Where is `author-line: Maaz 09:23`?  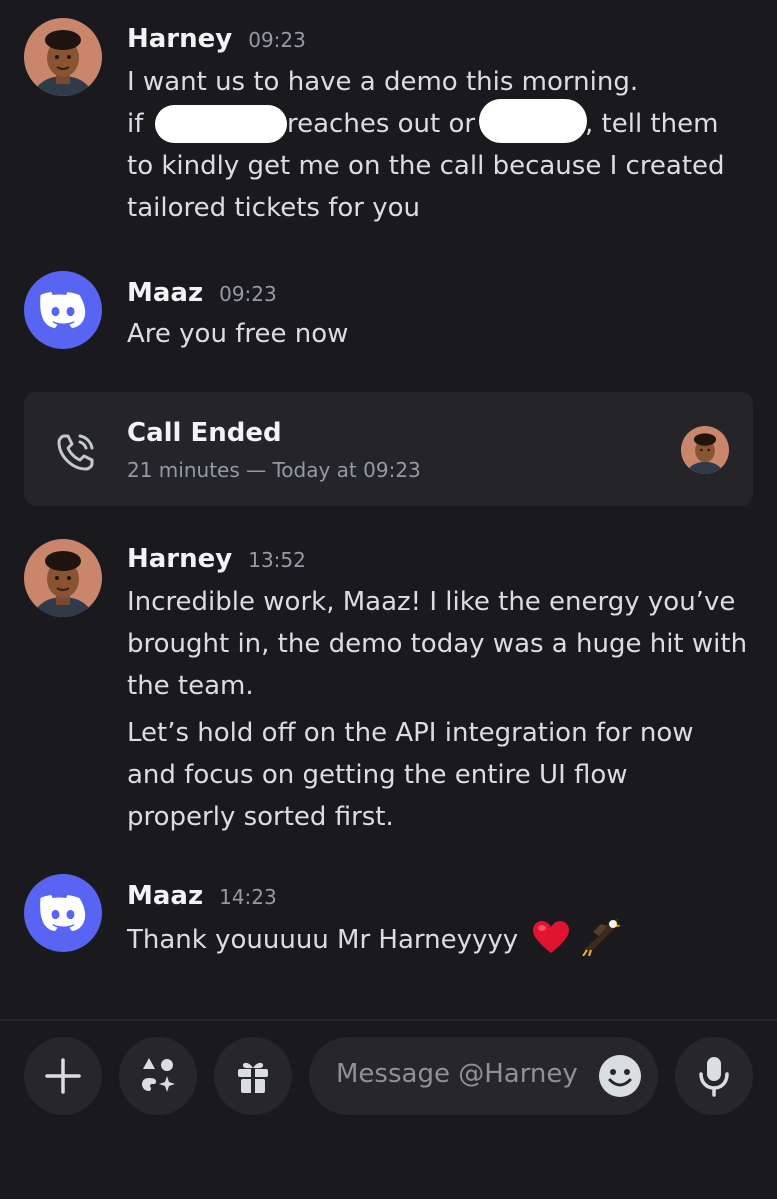 author-line: Maaz 09:23 is located at coordinates (202, 293).